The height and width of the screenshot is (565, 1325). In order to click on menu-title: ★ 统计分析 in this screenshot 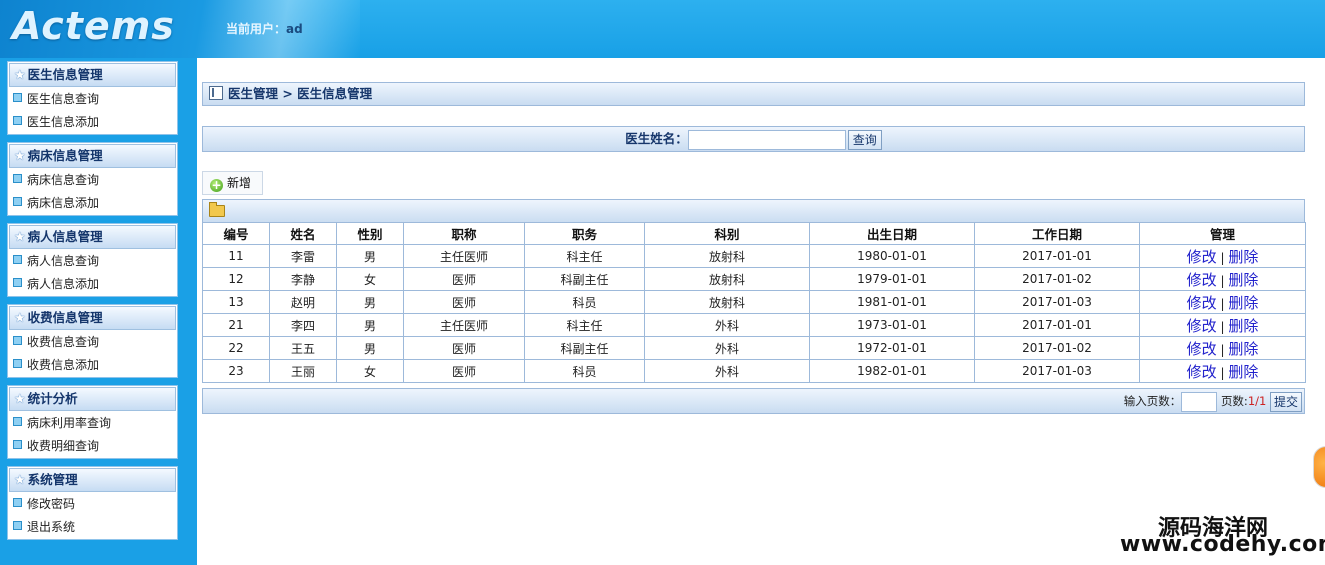, I will do `click(92, 399)`.